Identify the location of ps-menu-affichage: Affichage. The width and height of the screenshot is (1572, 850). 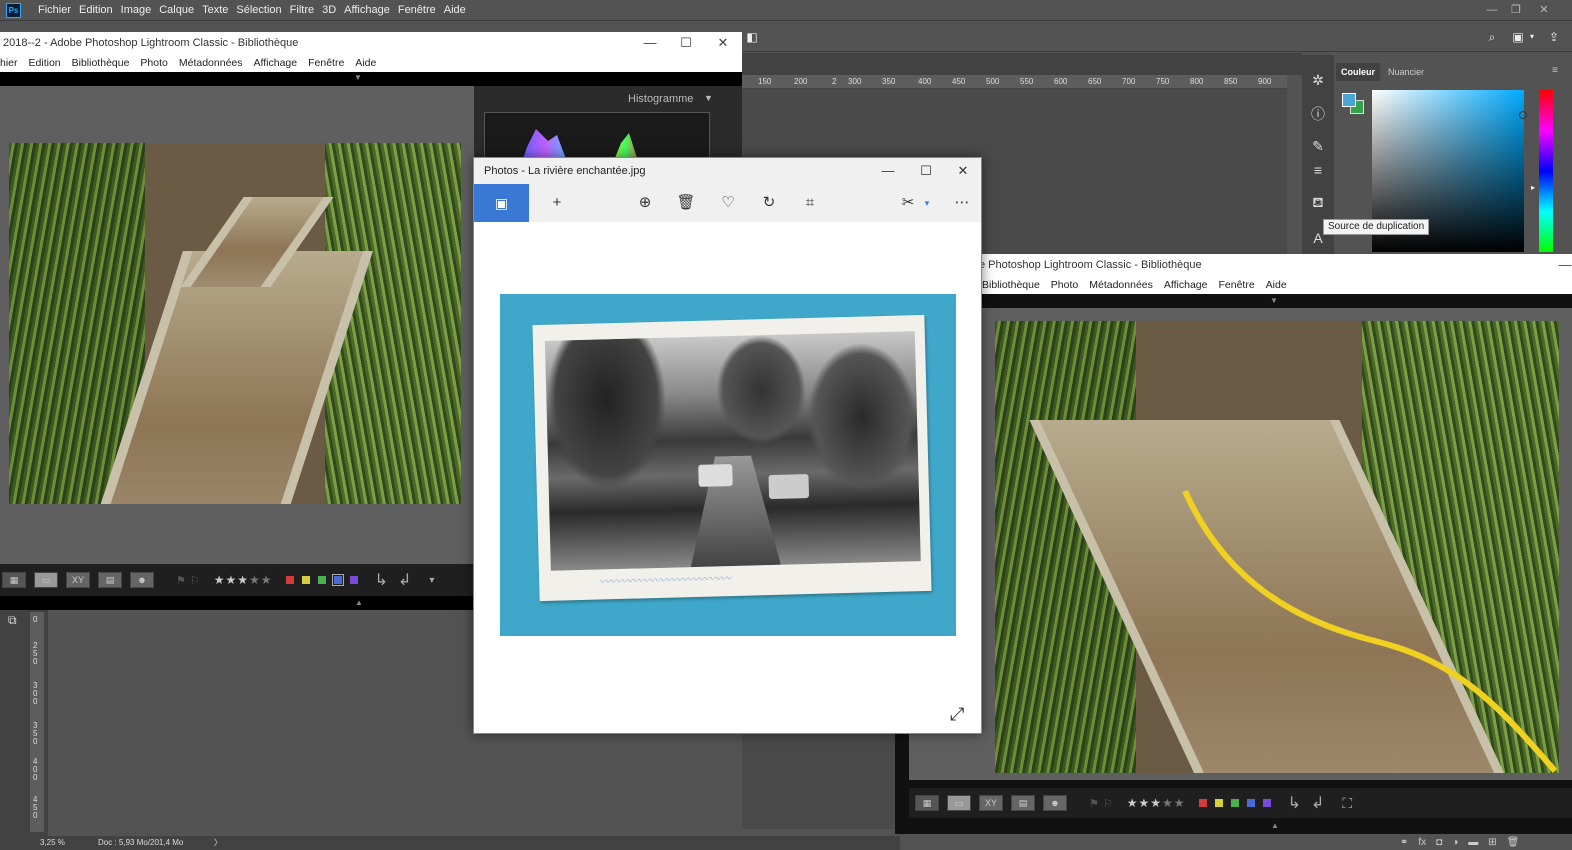
(367, 10).